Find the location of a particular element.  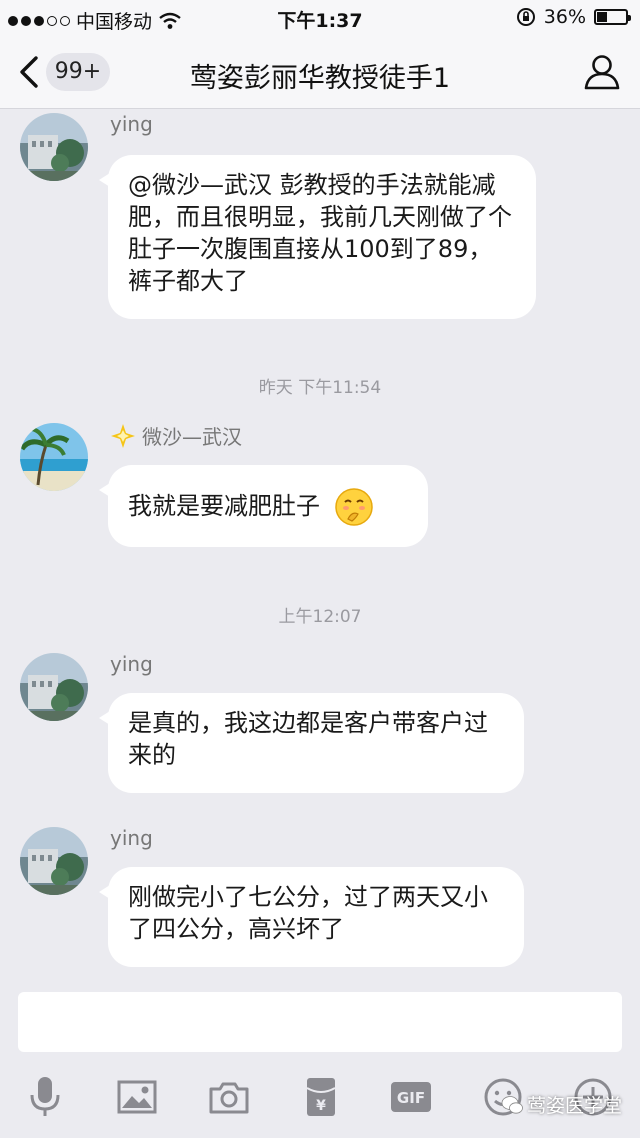

navigation-bar: 99+ 莺姿彭丽华教授徒手1 is located at coordinates (320, 72).